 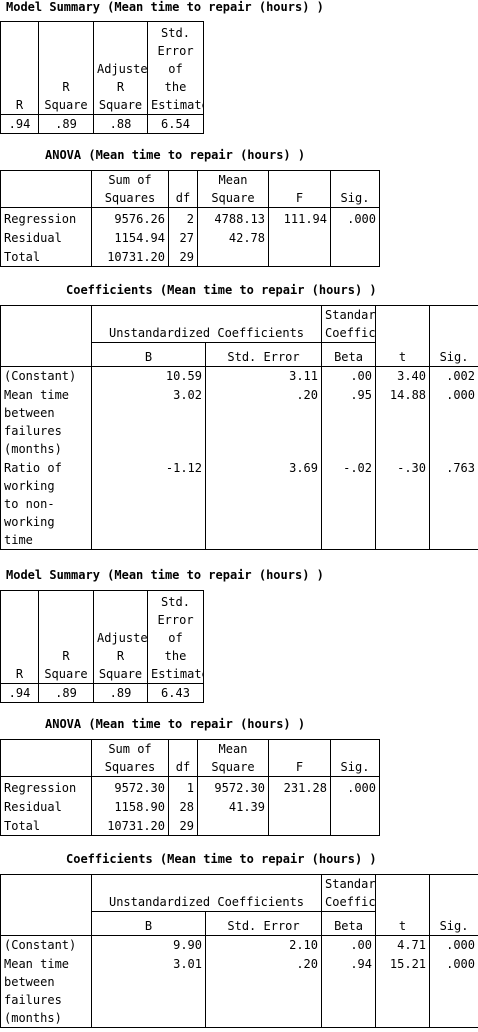 What do you see at coordinates (148, 376) in the screenshot?
I see `cell-b: 10.59` at bounding box center [148, 376].